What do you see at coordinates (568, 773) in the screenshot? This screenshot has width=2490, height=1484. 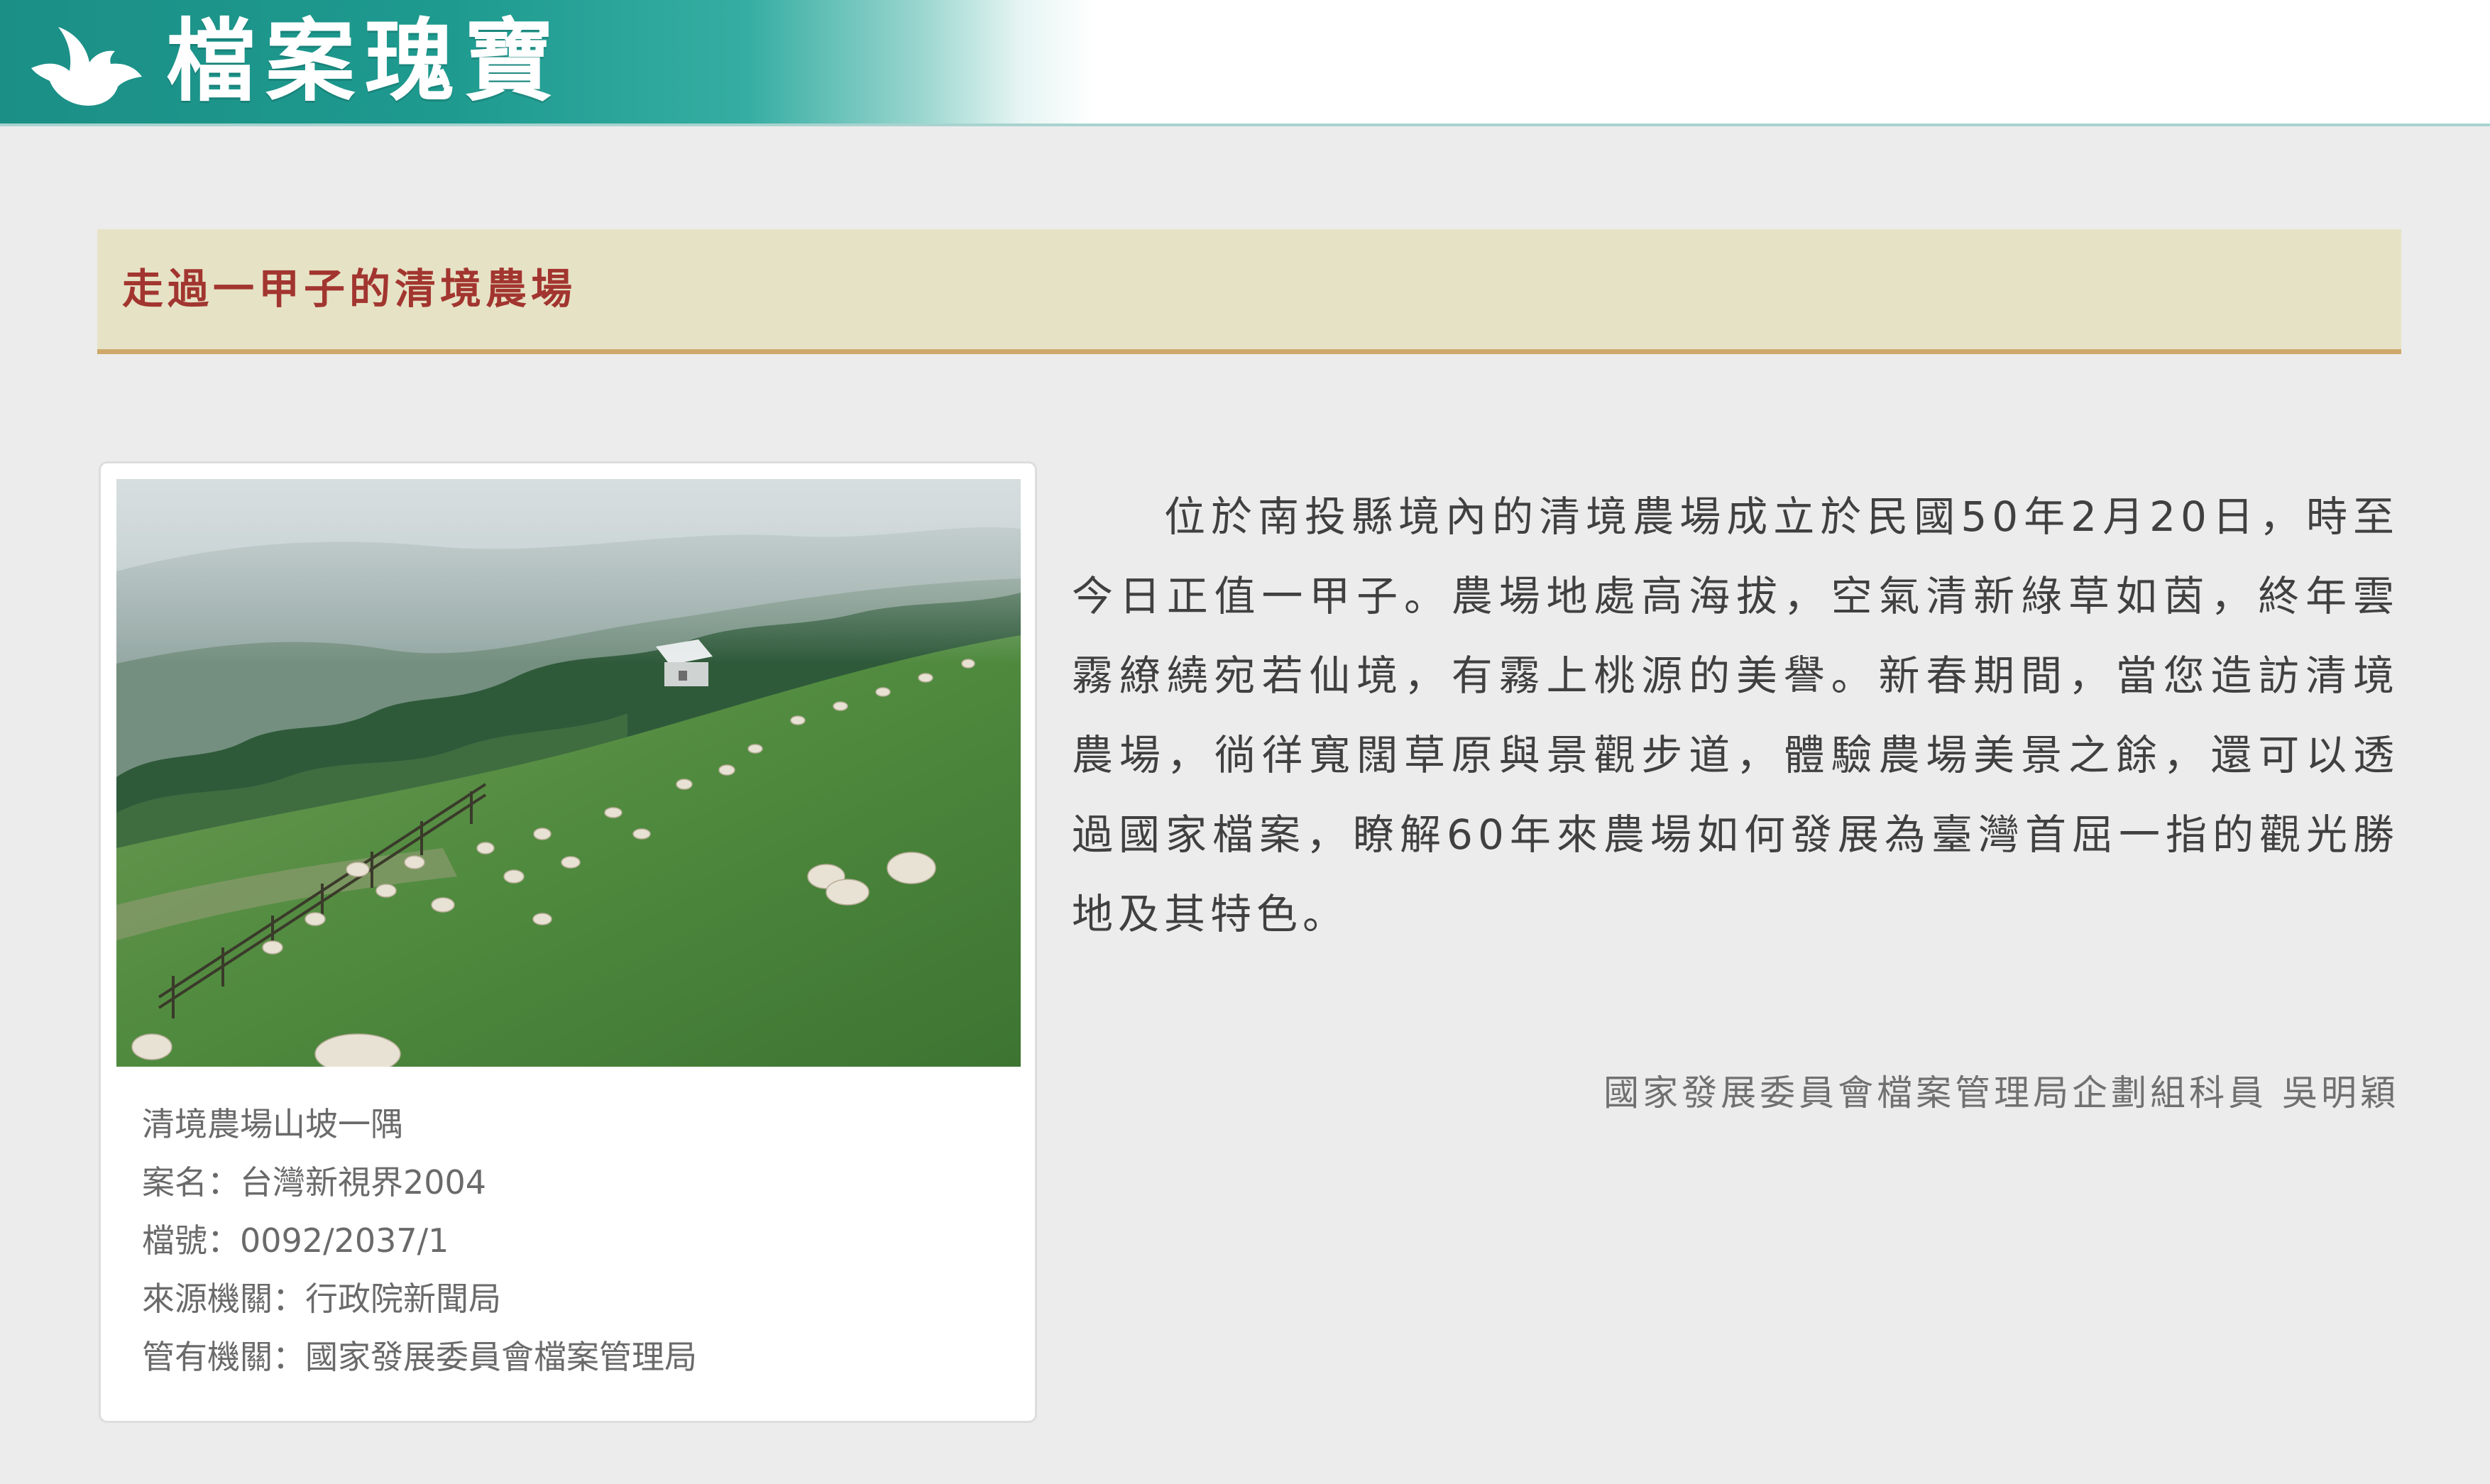 I see `farm-hillside-photo` at bounding box center [568, 773].